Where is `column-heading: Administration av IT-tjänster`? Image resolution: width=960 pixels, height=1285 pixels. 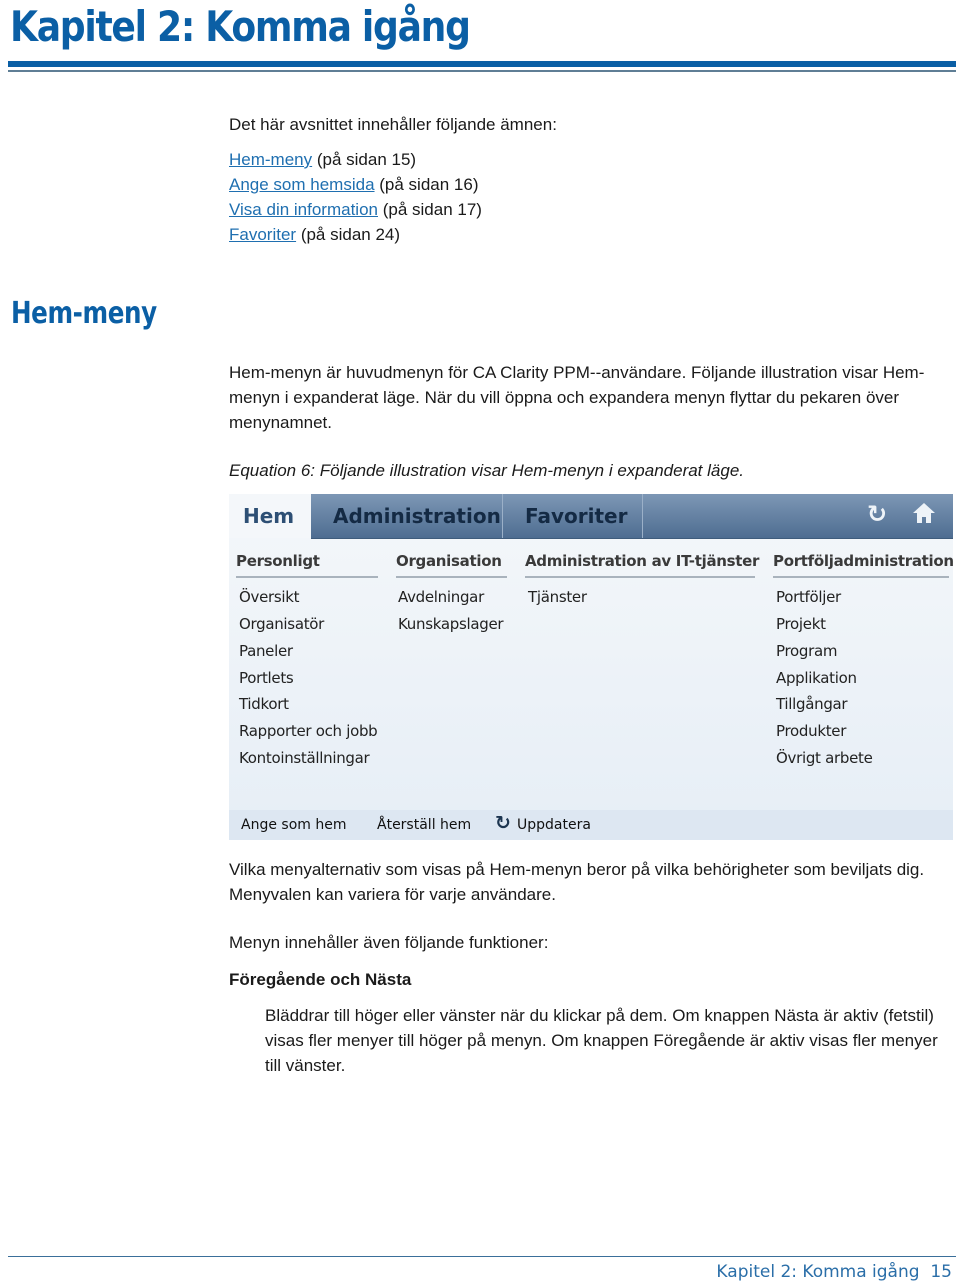
column-heading: Administration av IT-tjänster is located at coordinates (642, 561).